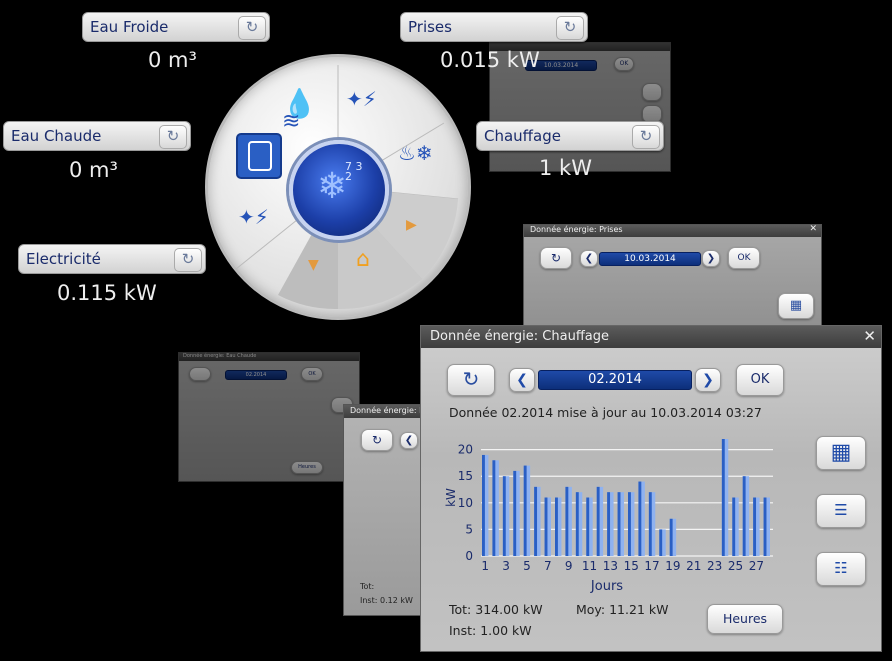  What do you see at coordinates (796, 306) in the screenshot?
I see `window-prises-calendar-button: ▦` at bounding box center [796, 306].